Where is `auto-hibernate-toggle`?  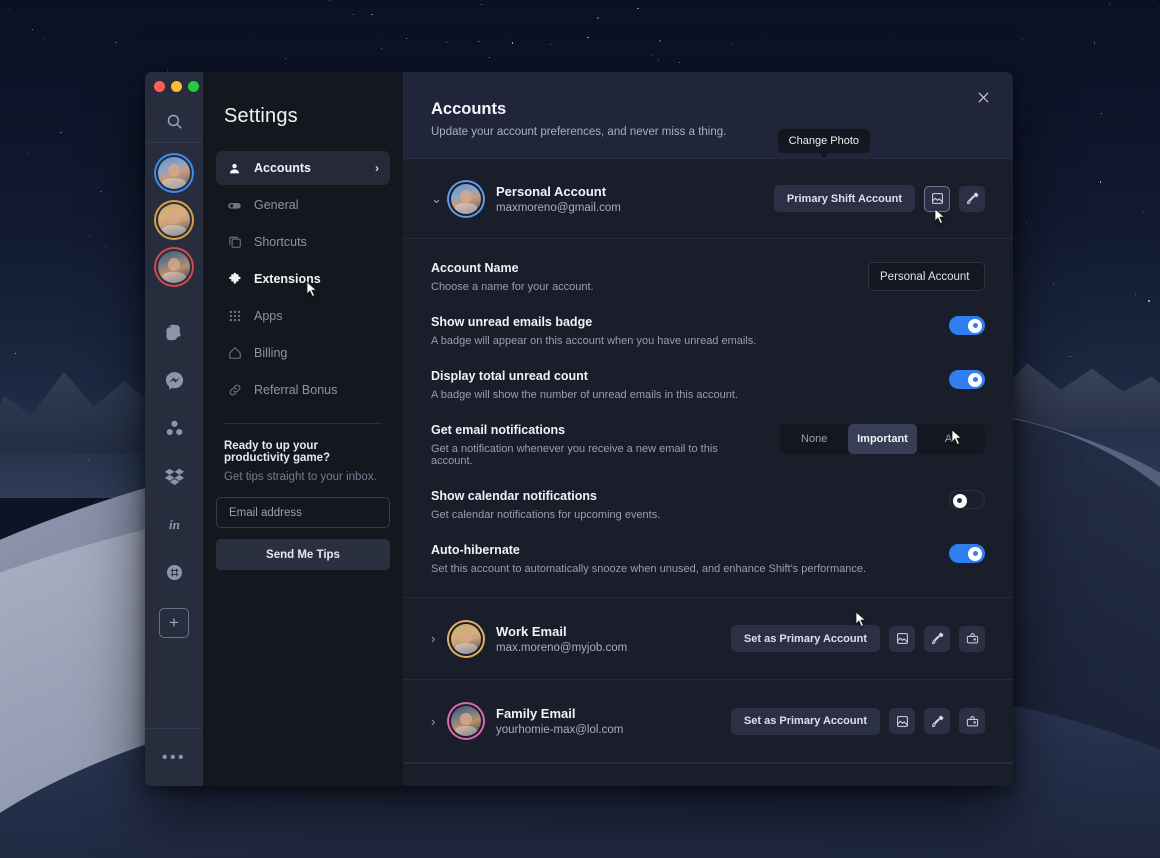
auto-hibernate-toggle is located at coordinates (967, 553).